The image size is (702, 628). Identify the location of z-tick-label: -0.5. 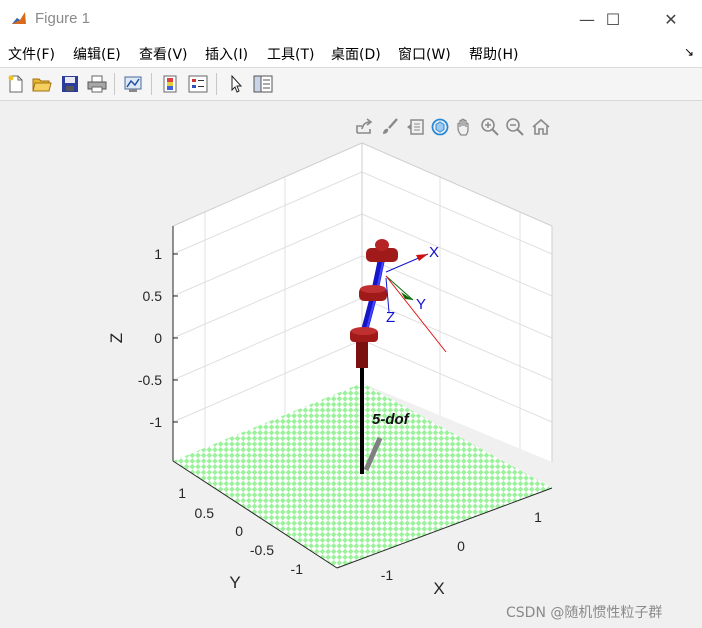
(150, 380).